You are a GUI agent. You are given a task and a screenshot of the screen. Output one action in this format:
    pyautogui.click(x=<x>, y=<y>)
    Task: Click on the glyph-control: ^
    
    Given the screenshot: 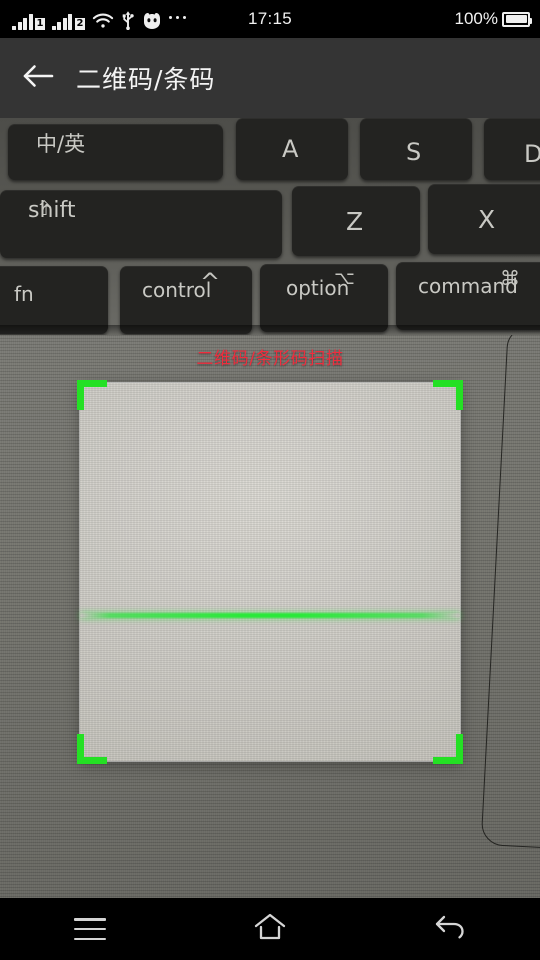 What is the action you would take?
    pyautogui.click(x=210, y=282)
    